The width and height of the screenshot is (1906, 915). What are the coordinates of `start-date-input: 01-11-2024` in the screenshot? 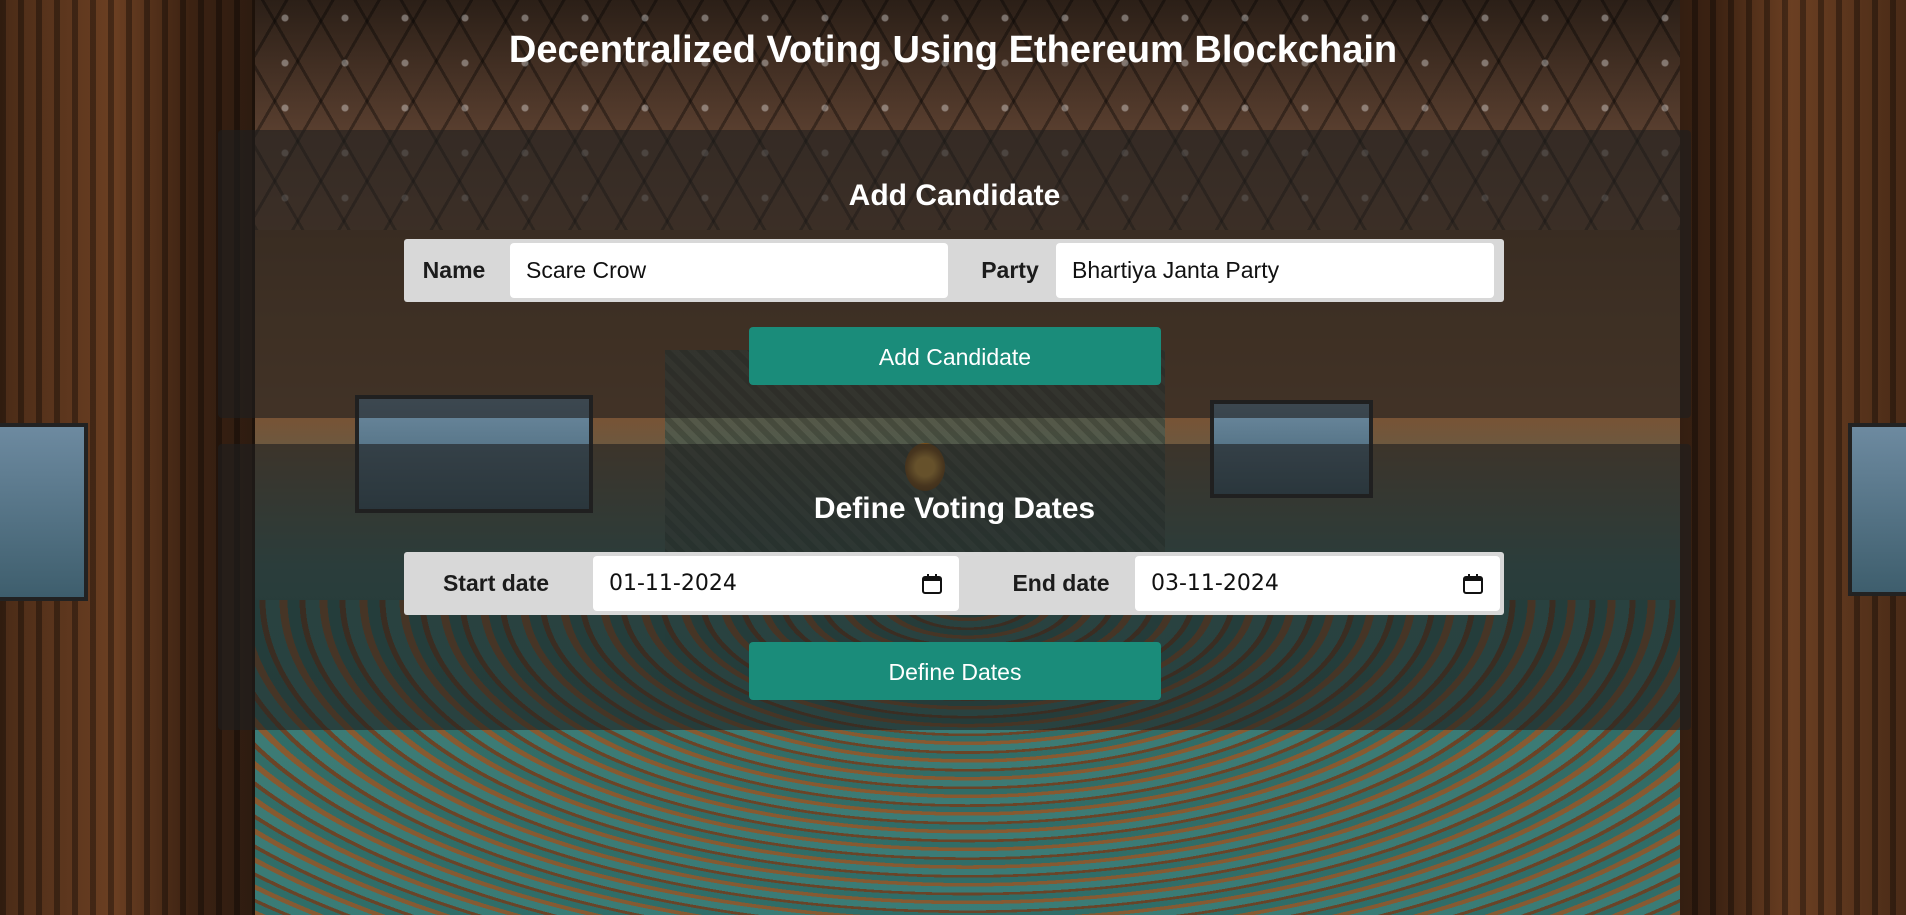 It's located at (776, 583).